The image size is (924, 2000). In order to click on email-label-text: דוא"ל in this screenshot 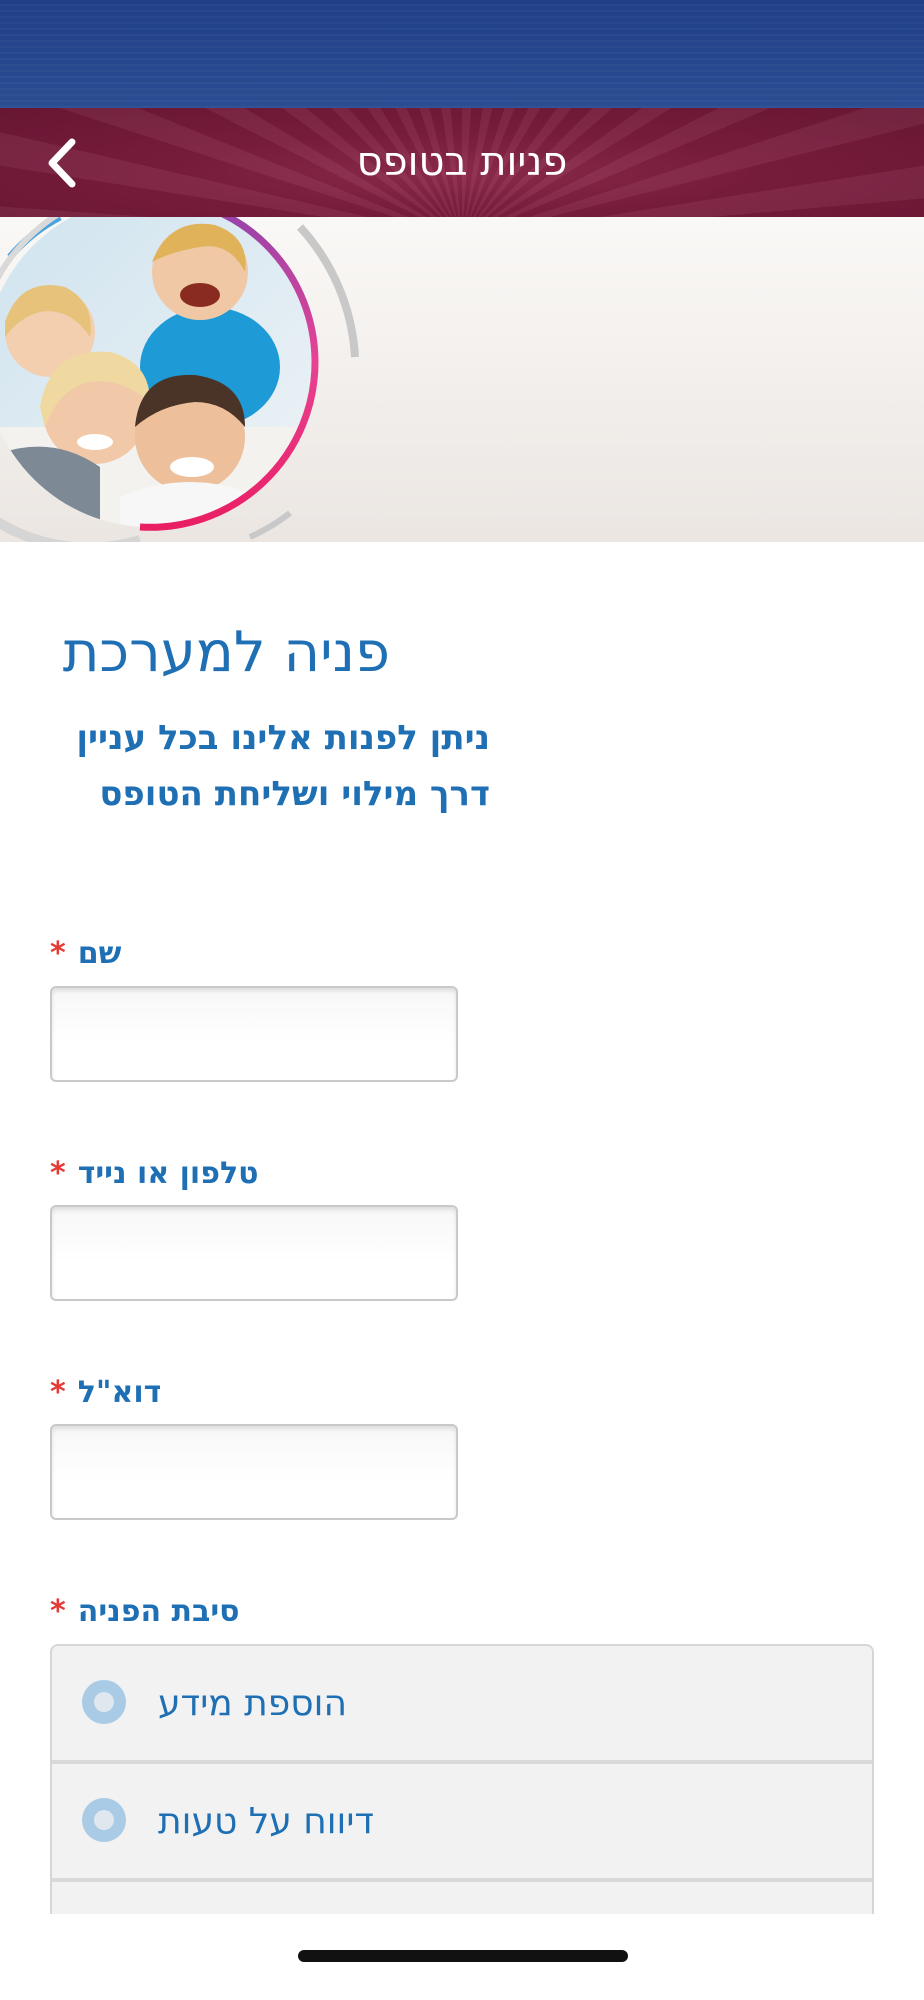, I will do `click(119, 1392)`.